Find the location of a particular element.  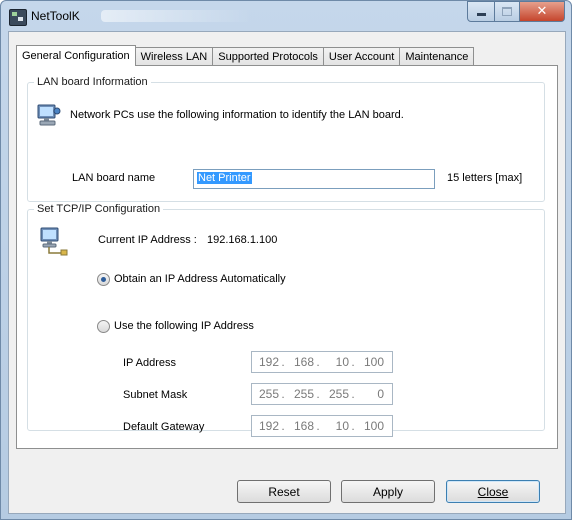

gateway-octet: 100 is located at coordinates (373, 426).